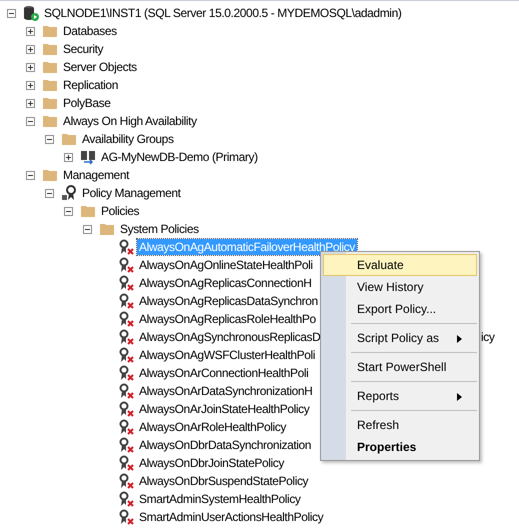 Image resolution: width=519 pixels, height=530 pixels. Describe the element at coordinates (225, 445) in the screenshot. I see `tree-item: AlwaysOnDbrDataSynchronization` at that location.